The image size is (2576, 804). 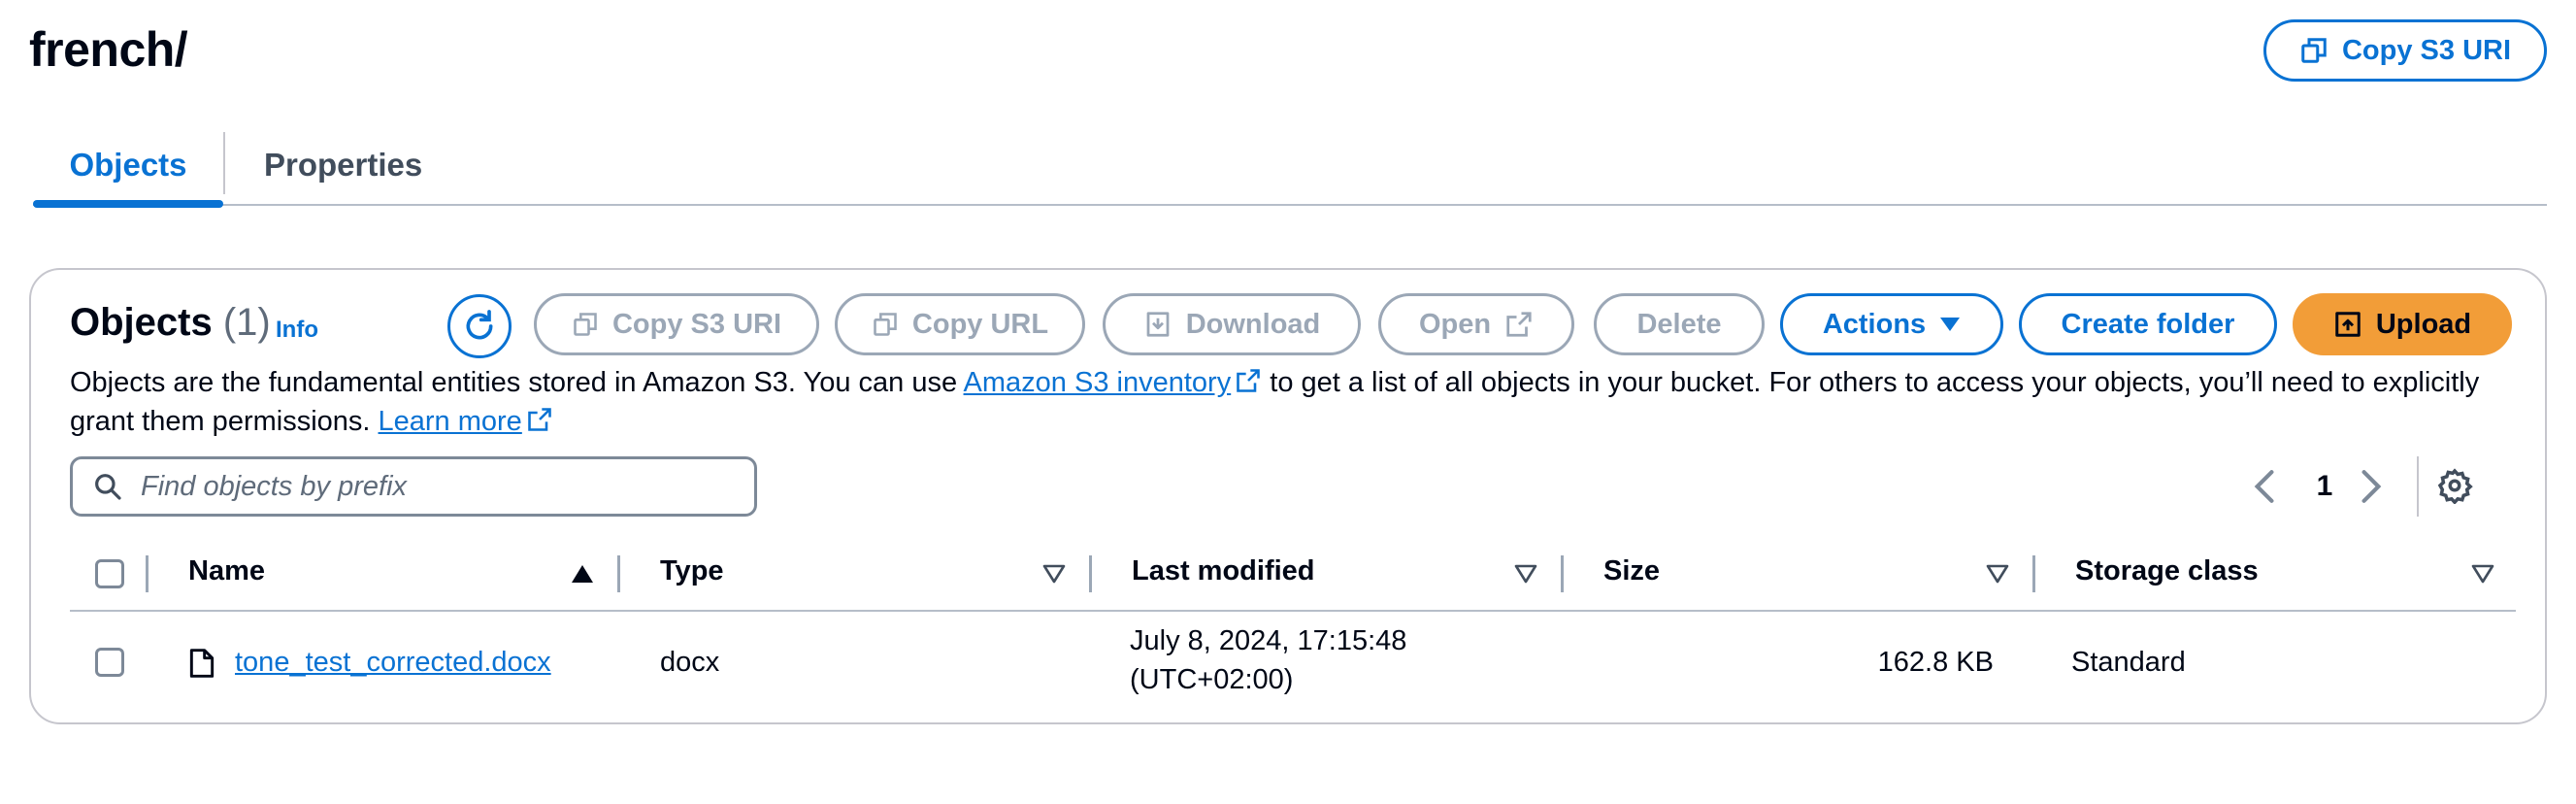 I want to click on search-icon, so click(x=108, y=487).